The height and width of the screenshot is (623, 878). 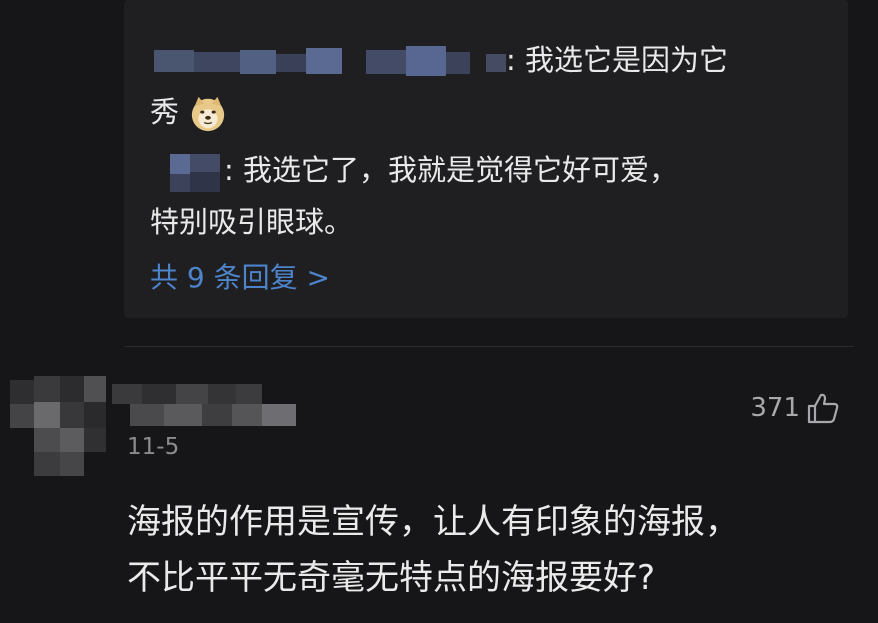 What do you see at coordinates (433, 522) in the screenshot?
I see `comment-line-1: 海报的作用是宣传，让人有印象的海报，` at bounding box center [433, 522].